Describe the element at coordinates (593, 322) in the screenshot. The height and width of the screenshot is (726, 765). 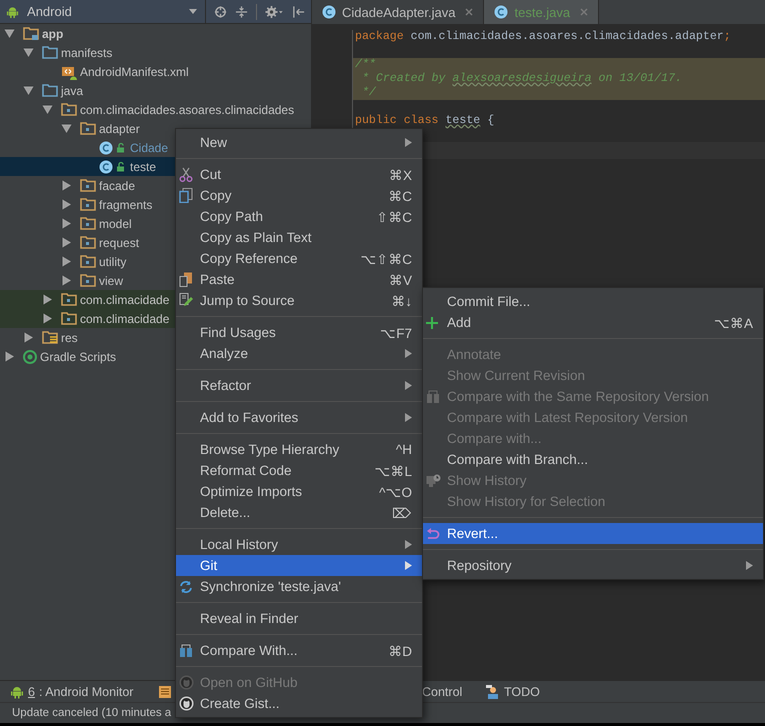
I see `menu-item: Add ⌥⌘A` at that location.